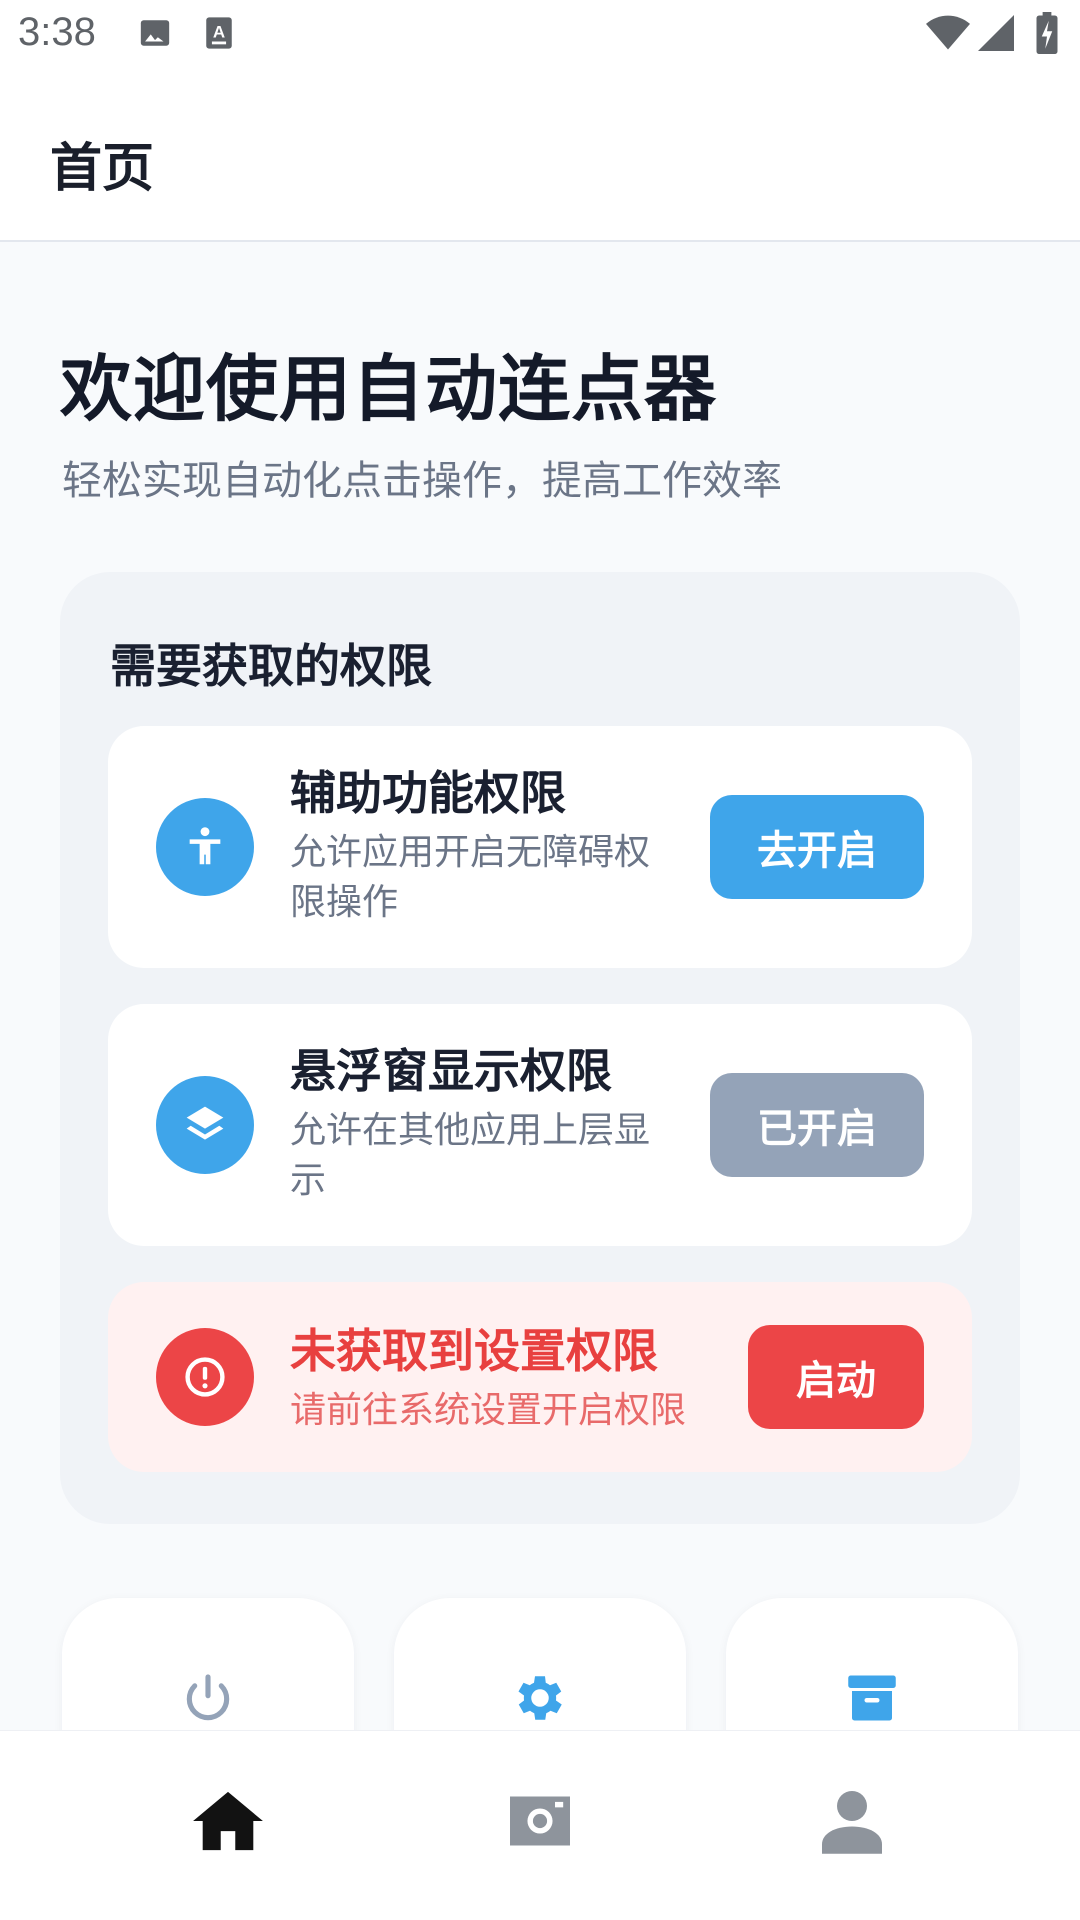 The image size is (1080, 1920). I want to click on permission-card-accessibility: 辅助功能权限 允许应用开启无障碍权限操作 去开启, so click(540, 847).